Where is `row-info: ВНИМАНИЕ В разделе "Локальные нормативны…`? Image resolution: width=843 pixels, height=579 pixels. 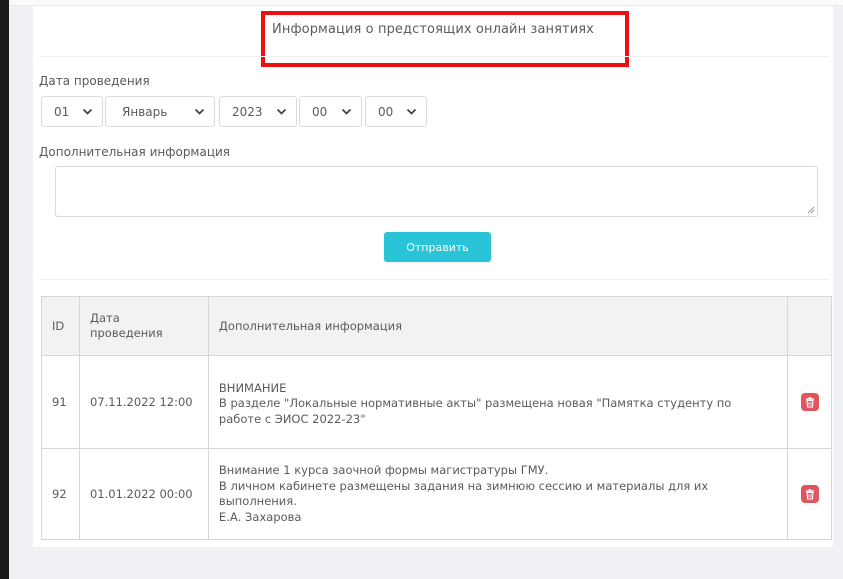 row-info: ВНИМАНИЕ В разделе "Локальные нормативны… is located at coordinates (498, 402).